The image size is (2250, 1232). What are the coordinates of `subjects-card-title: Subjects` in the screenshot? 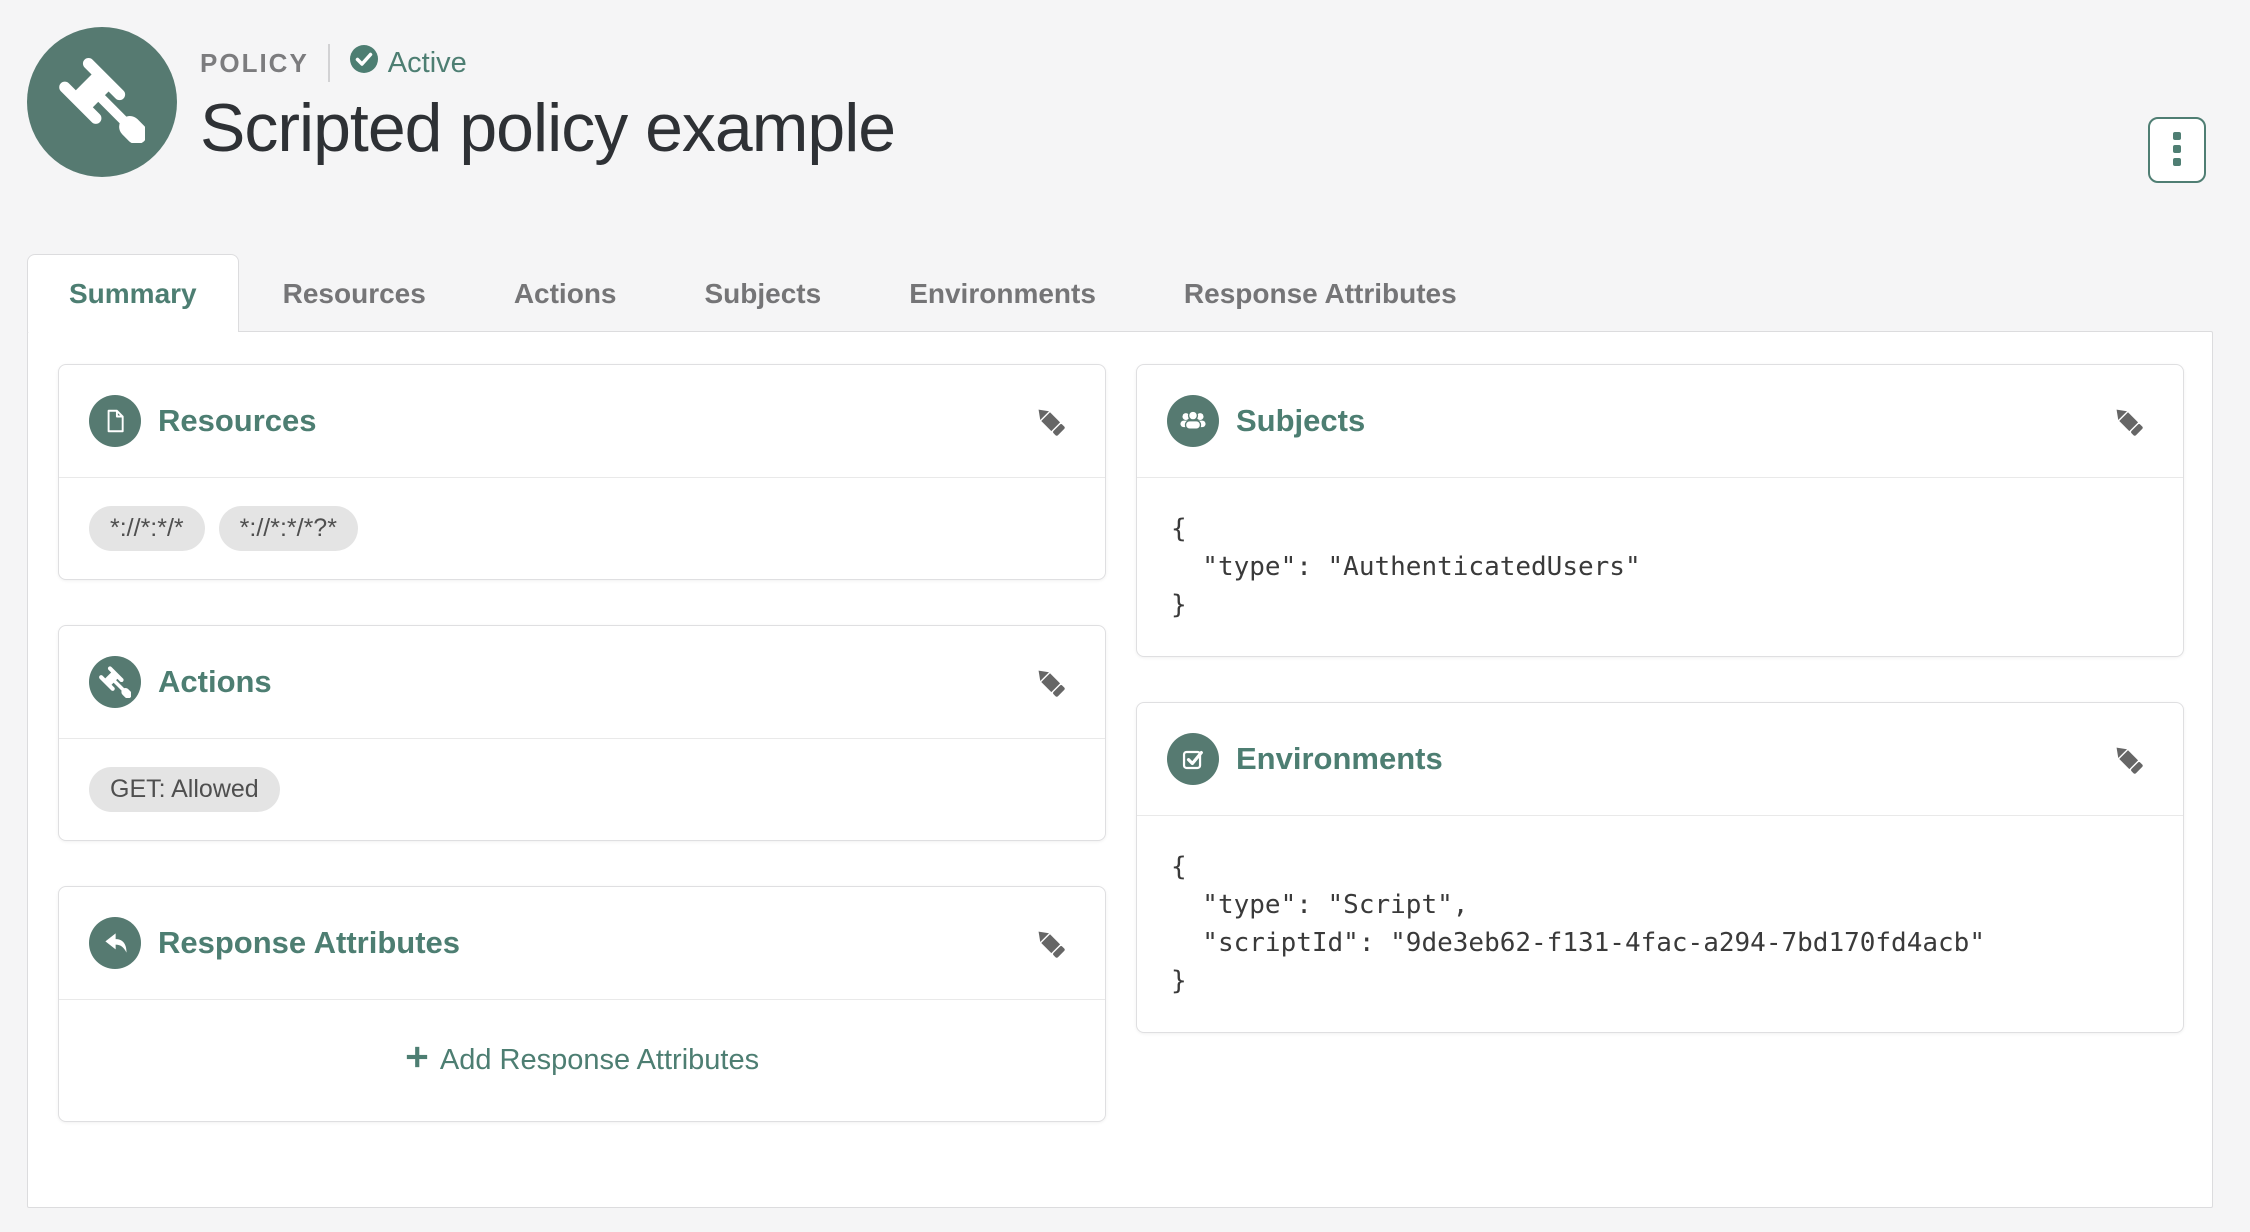 It's located at (1301, 420).